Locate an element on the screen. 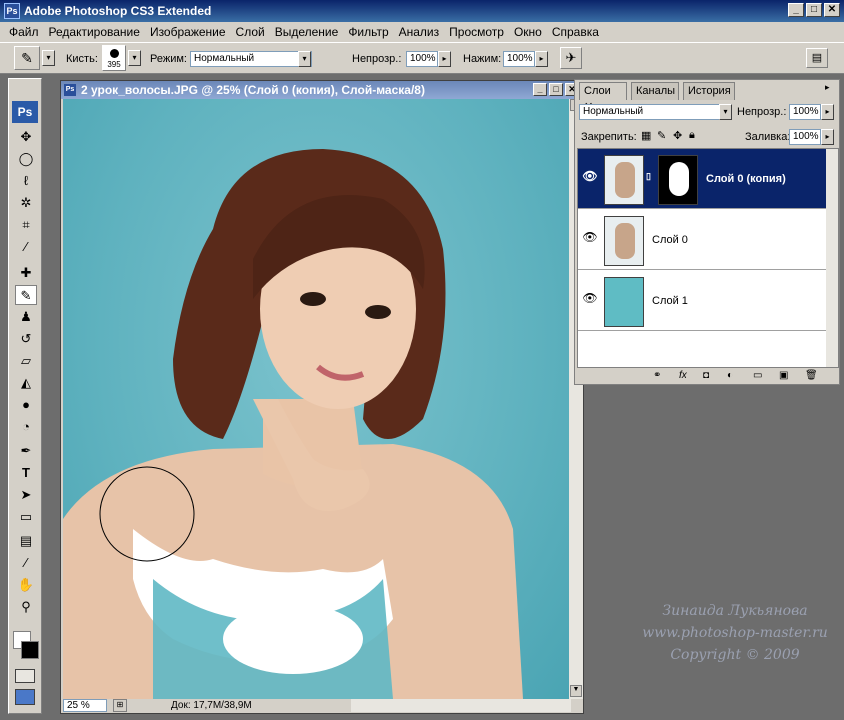  bucket-icon: ◭ is located at coordinates (26, 383).